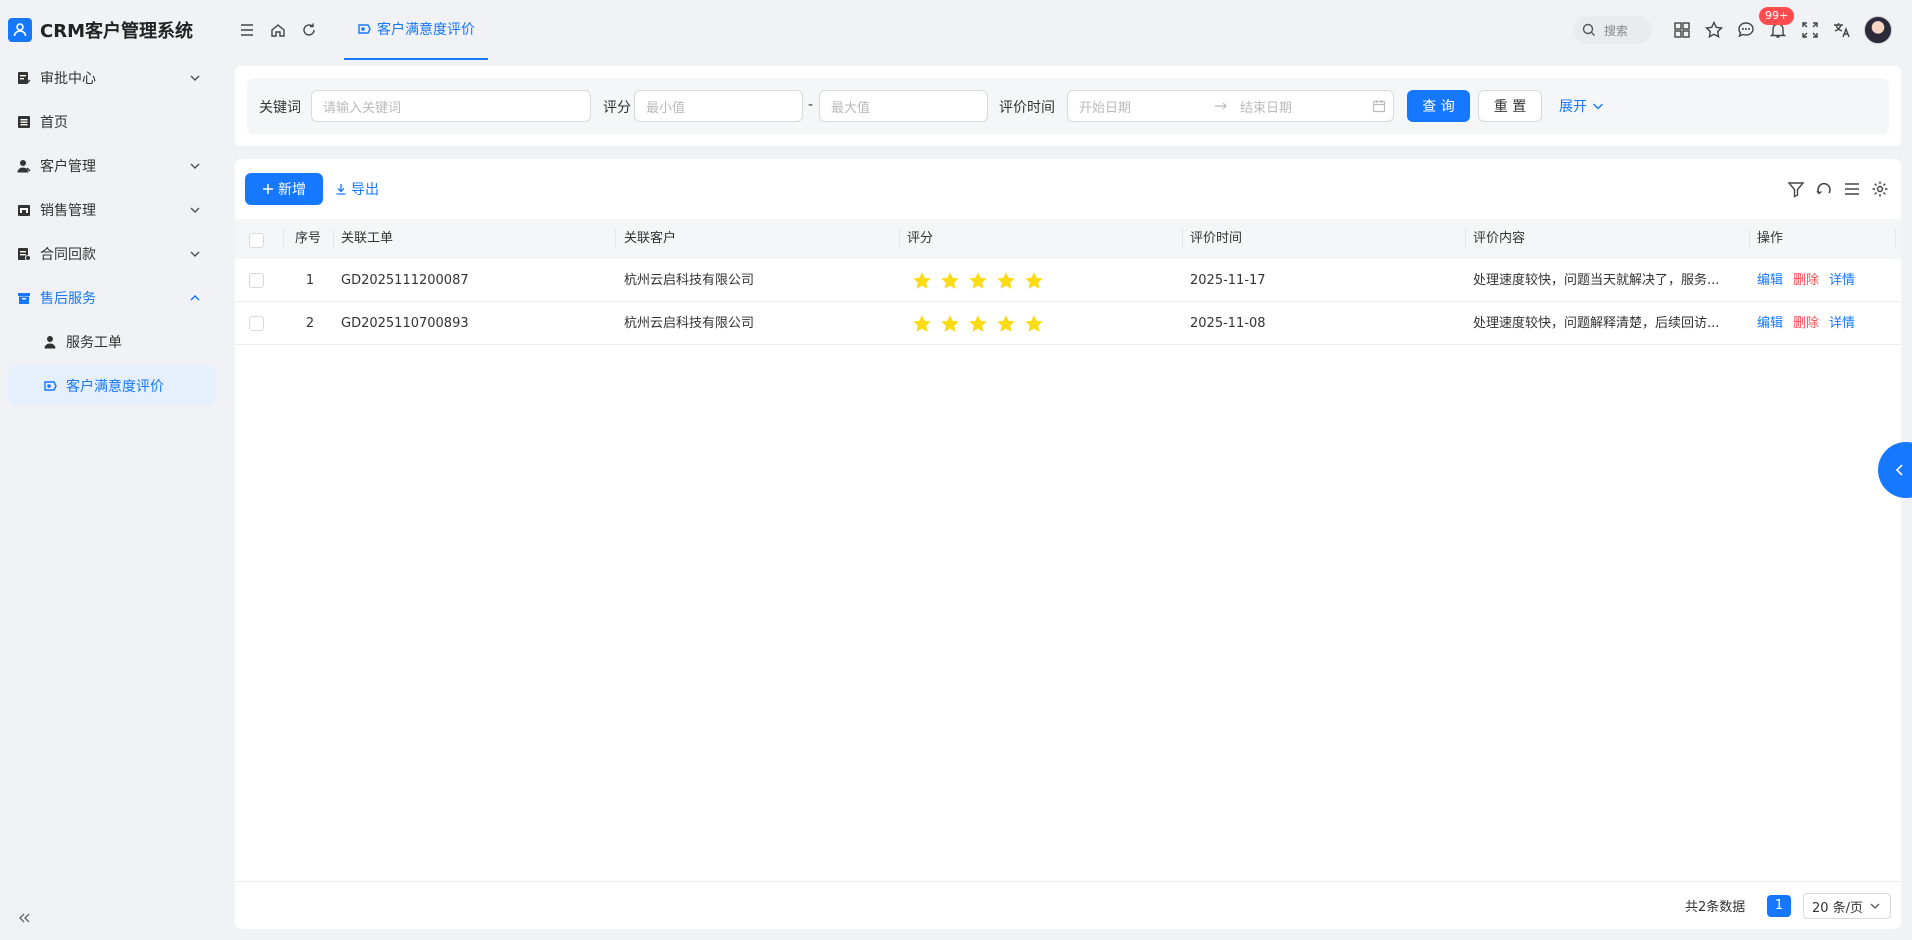 The height and width of the screenshot is (940, 1912). What do you see at coordinates (1068, 239) in the screenshot?
I see `table-header: 序号 关联工单 关联客户 评分 评价时间 评价内容 操作` at bounding box center [1068, 239].